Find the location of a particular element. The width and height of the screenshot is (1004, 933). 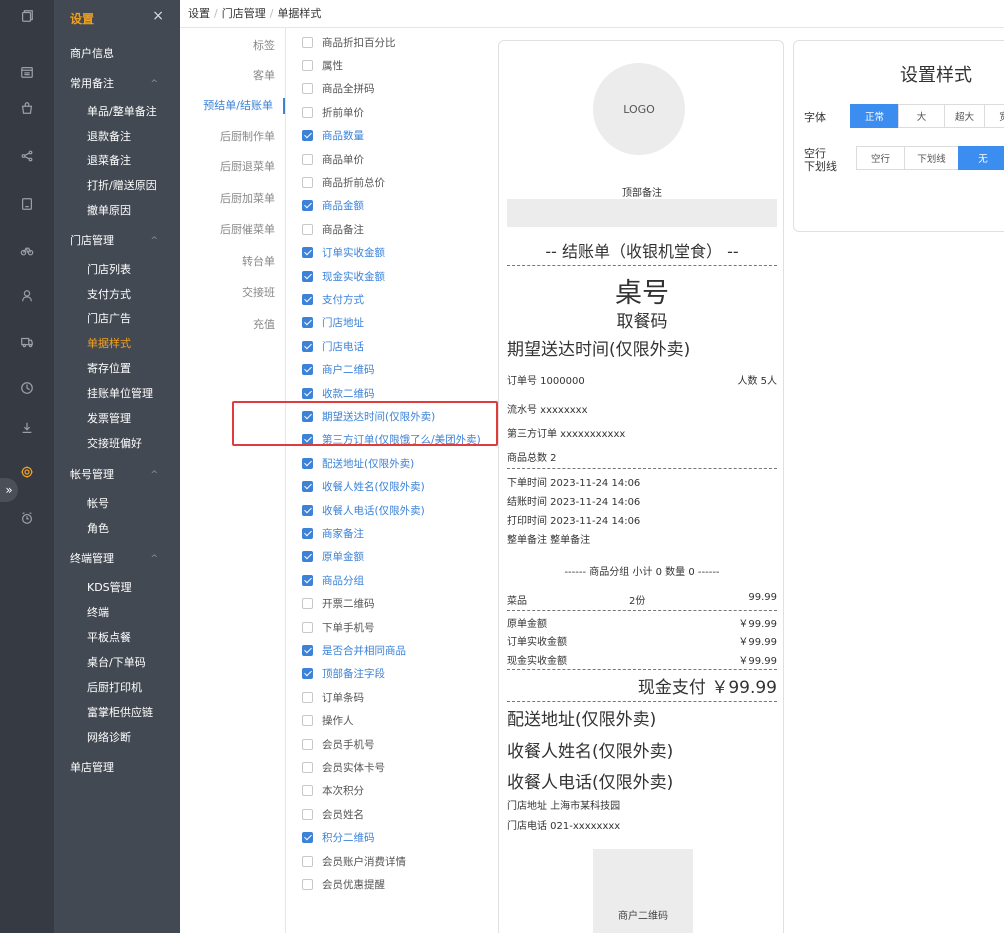

tab-receipt-type: 后厨催菜单 is located at coordinates (227, 230).